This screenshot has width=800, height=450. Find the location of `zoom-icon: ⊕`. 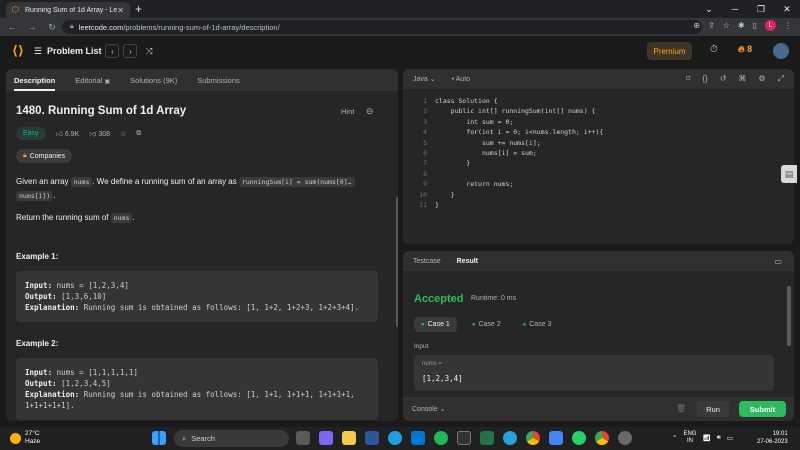

zoom-icon: ⊕ is located at coordinates (696, 25).